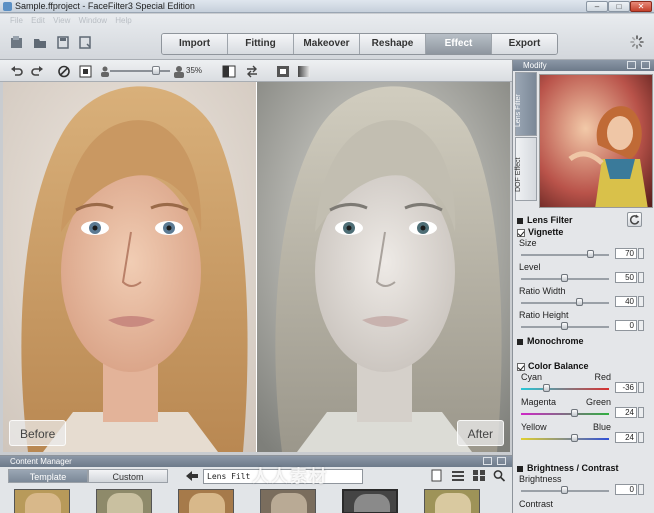 The height and width of the screenshot is (513, 654). I want to click on document-icon, so click(437, 475).